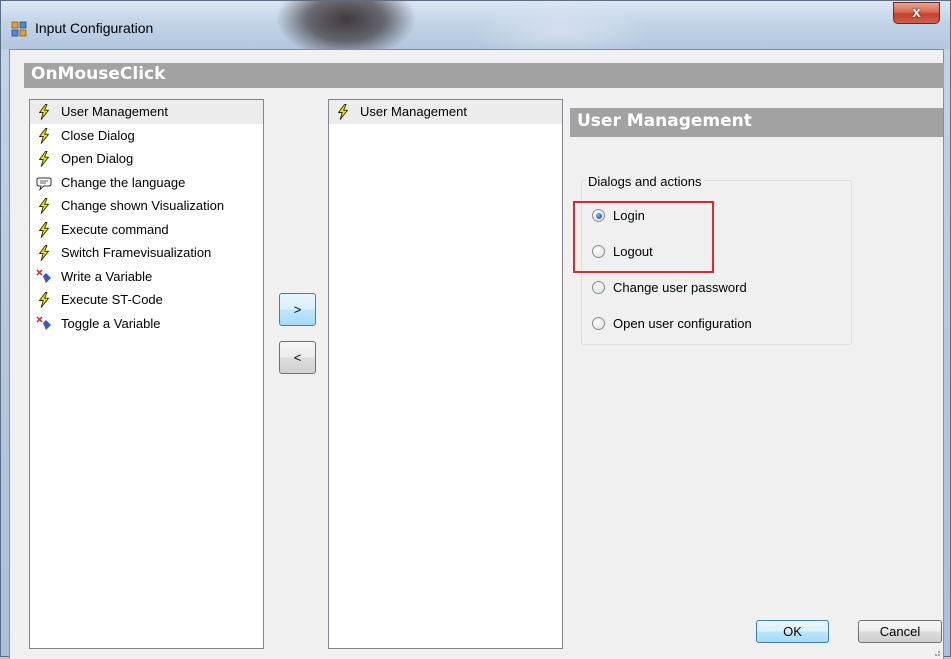 This screenshot has height=659, width=951. I want to click on radio-button-open-user-config, so click(598, 323).